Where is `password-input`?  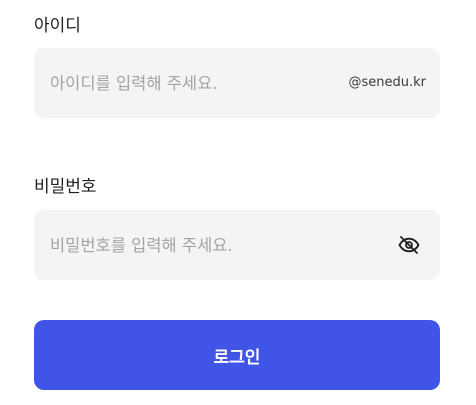
password-input is located at coordinates (215, 245).